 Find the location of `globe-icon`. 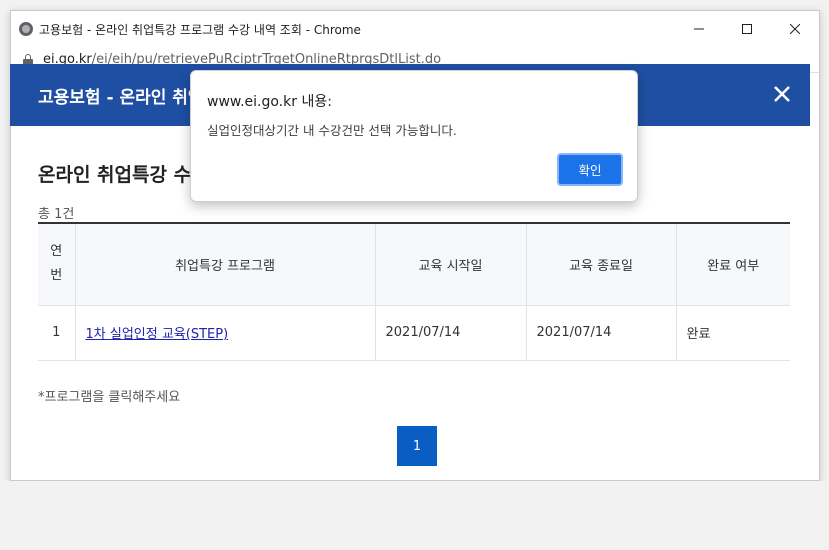

globe-icon is located at coordinates (26, 29).